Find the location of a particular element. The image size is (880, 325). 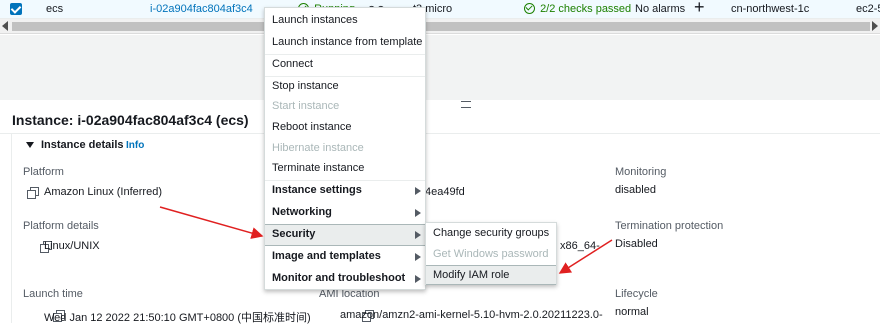

arrow-to-security is located at coordinates (211, 222).